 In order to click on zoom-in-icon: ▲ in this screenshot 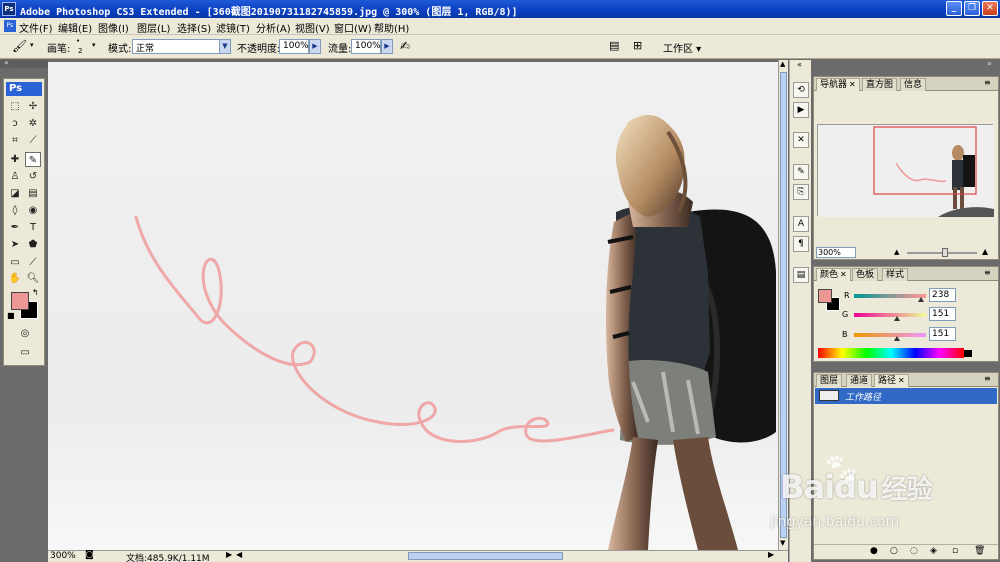, I will do `click(985, 251)`.